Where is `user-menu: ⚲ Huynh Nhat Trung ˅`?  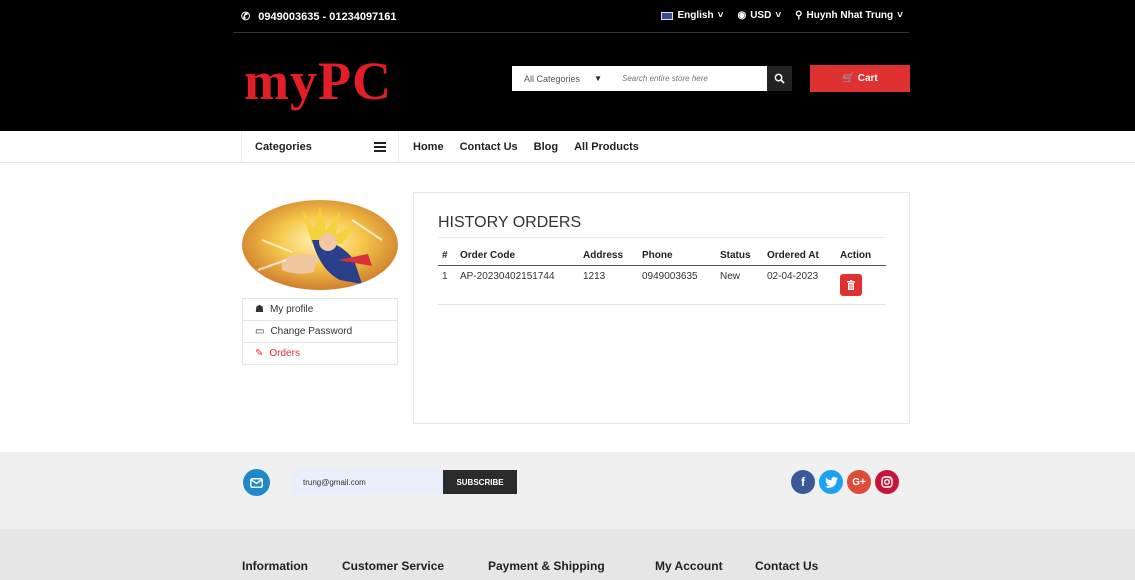
user-menu: ⚲ Huynh Nhat Trung ˅ is located at coordinates (849, 15).